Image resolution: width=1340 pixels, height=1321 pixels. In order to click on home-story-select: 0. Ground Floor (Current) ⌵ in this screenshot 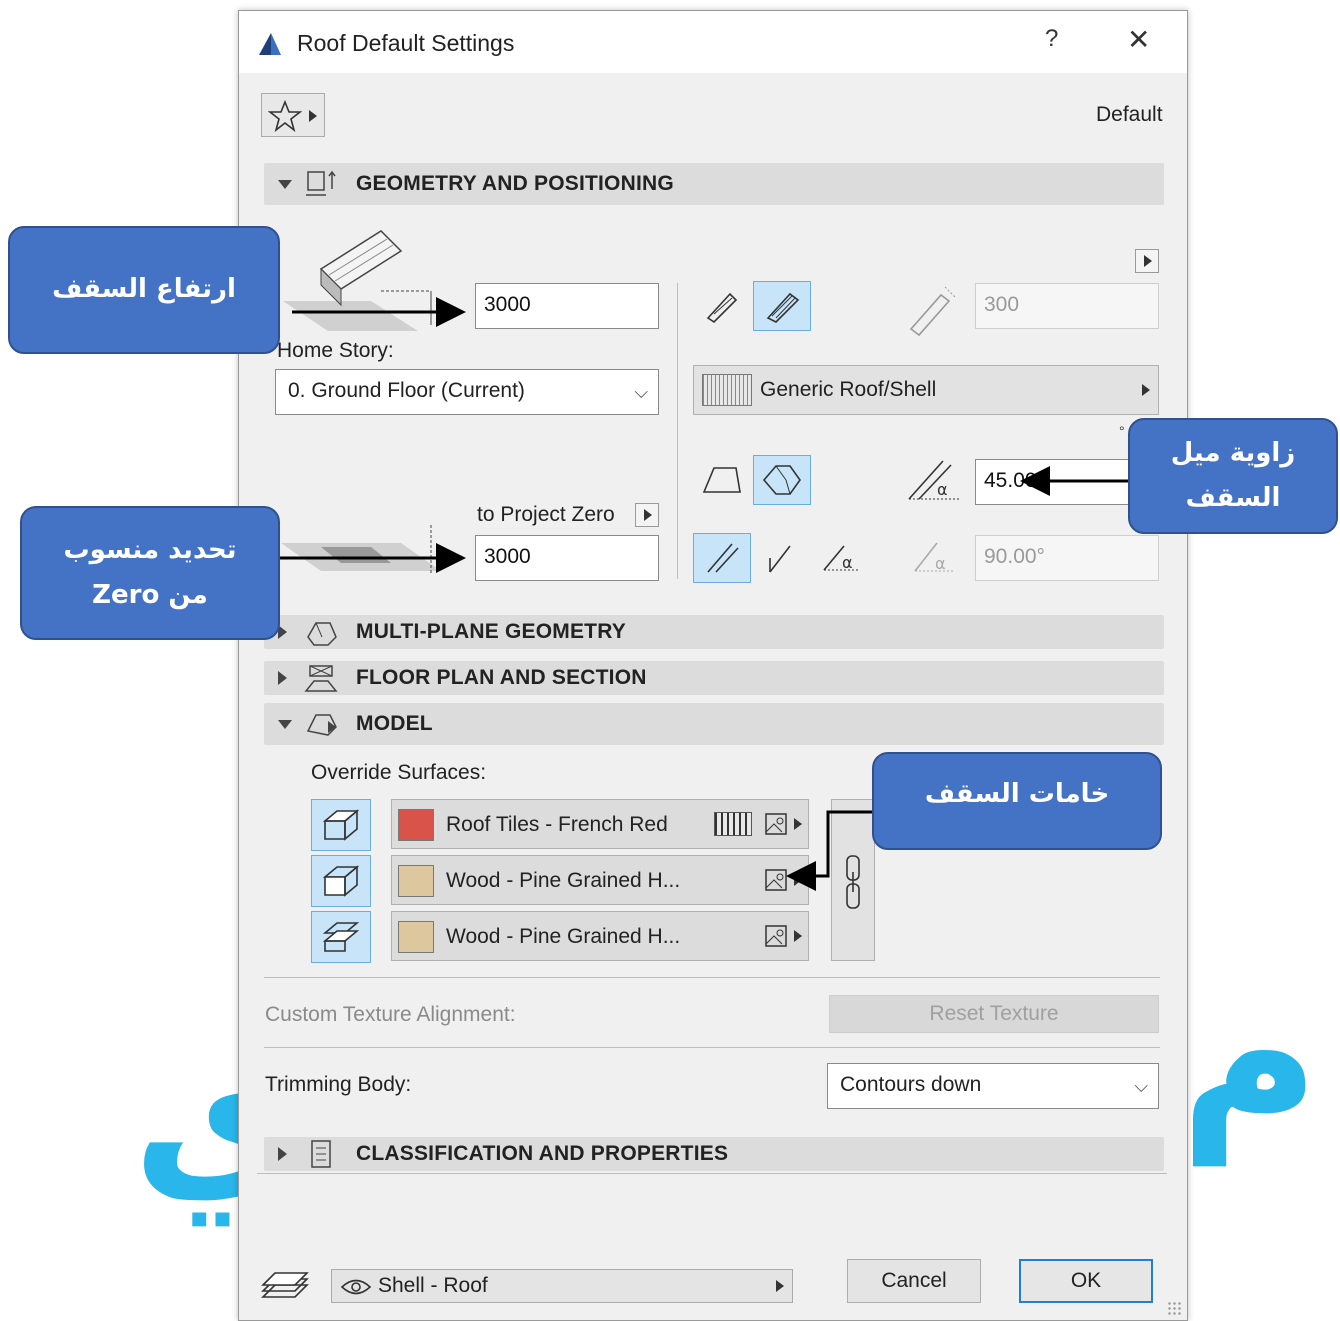, I will do `click(467, 392)`.